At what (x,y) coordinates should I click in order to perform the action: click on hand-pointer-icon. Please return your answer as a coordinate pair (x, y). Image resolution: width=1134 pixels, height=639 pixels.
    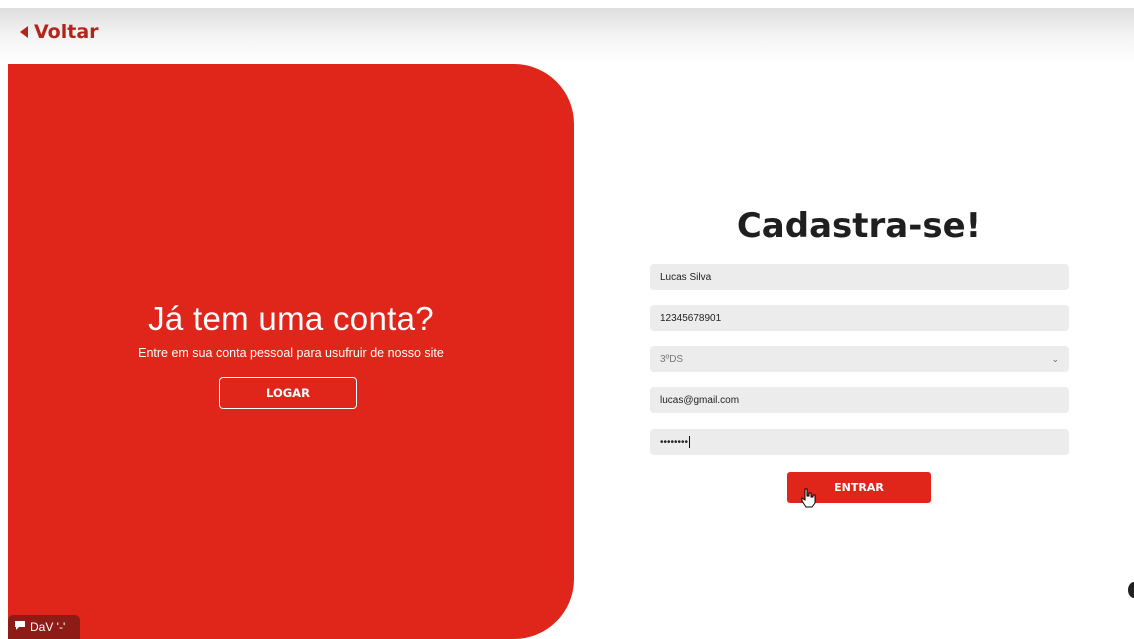
    Looking at the image, I should click on (808, 498).